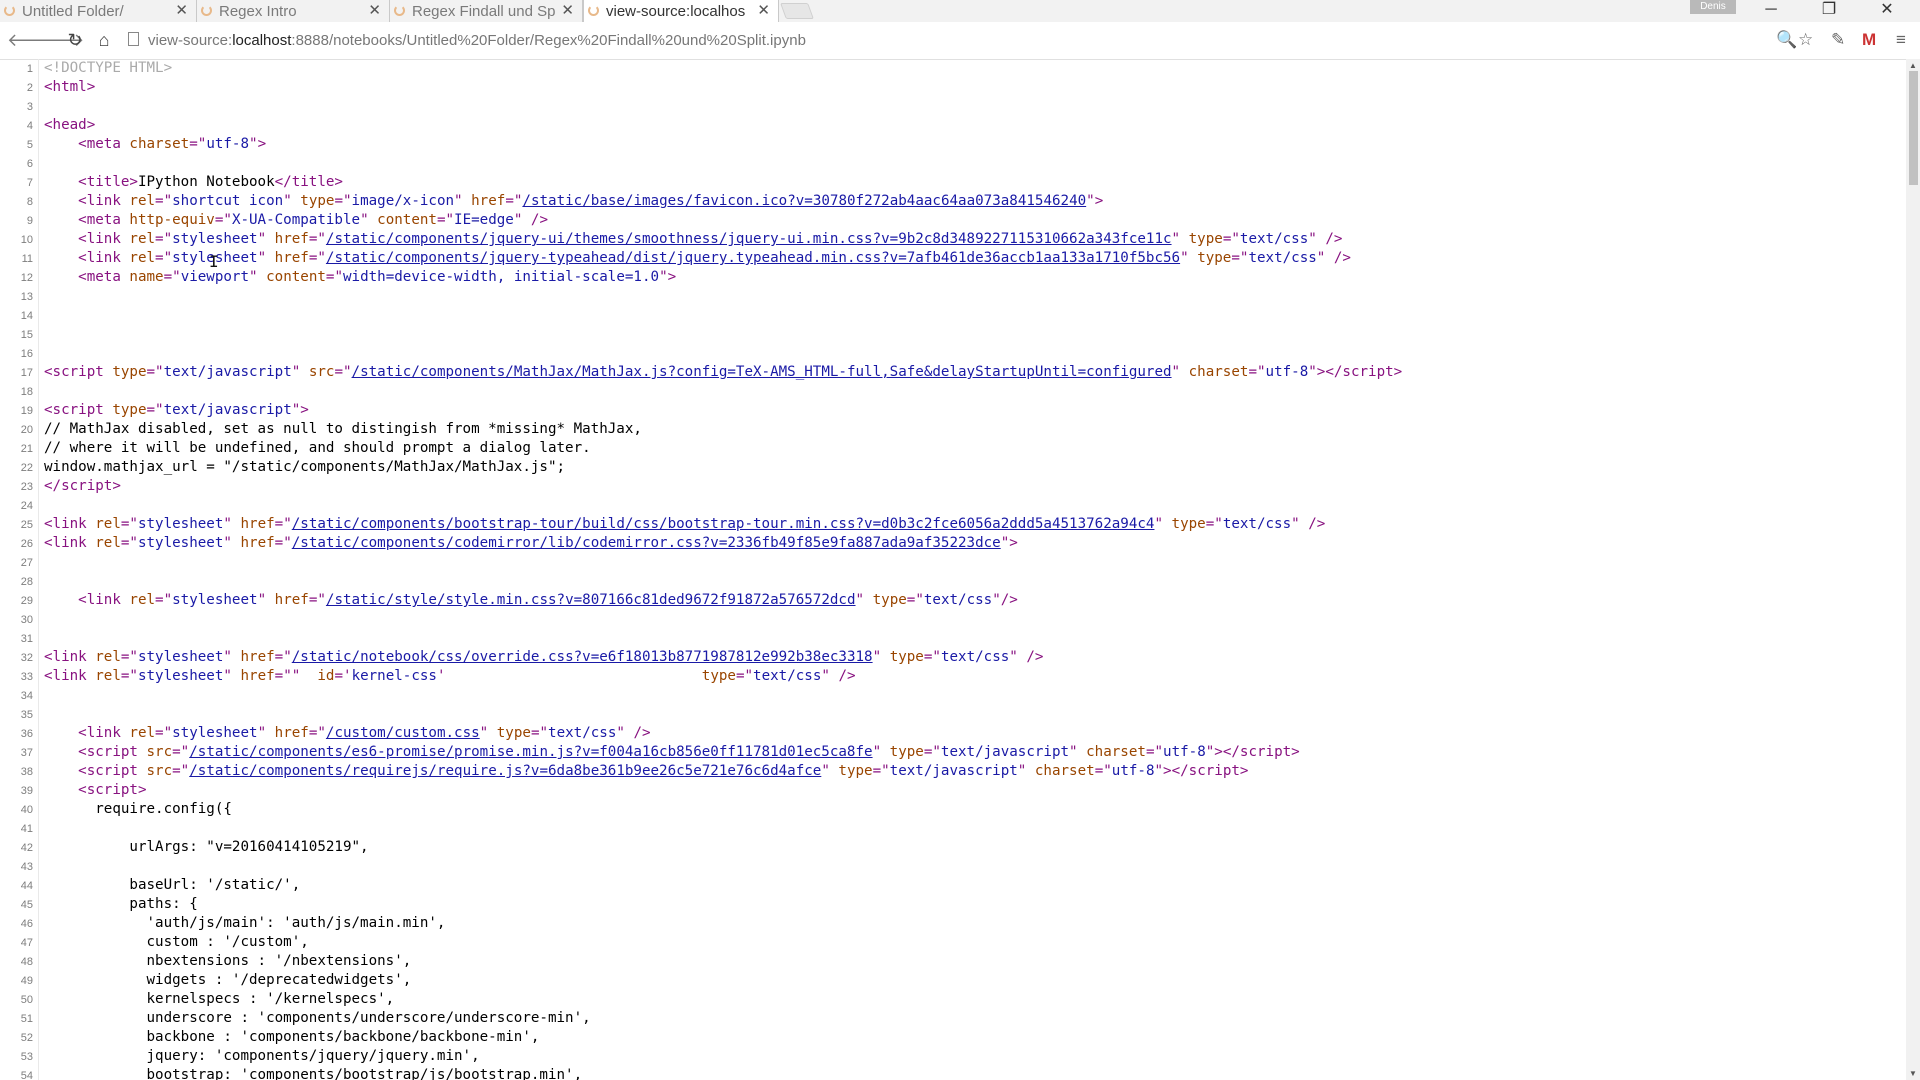  Describe the element at coordinates (26, 1000) in the screenshot. I see `line-number: 50` at that location.